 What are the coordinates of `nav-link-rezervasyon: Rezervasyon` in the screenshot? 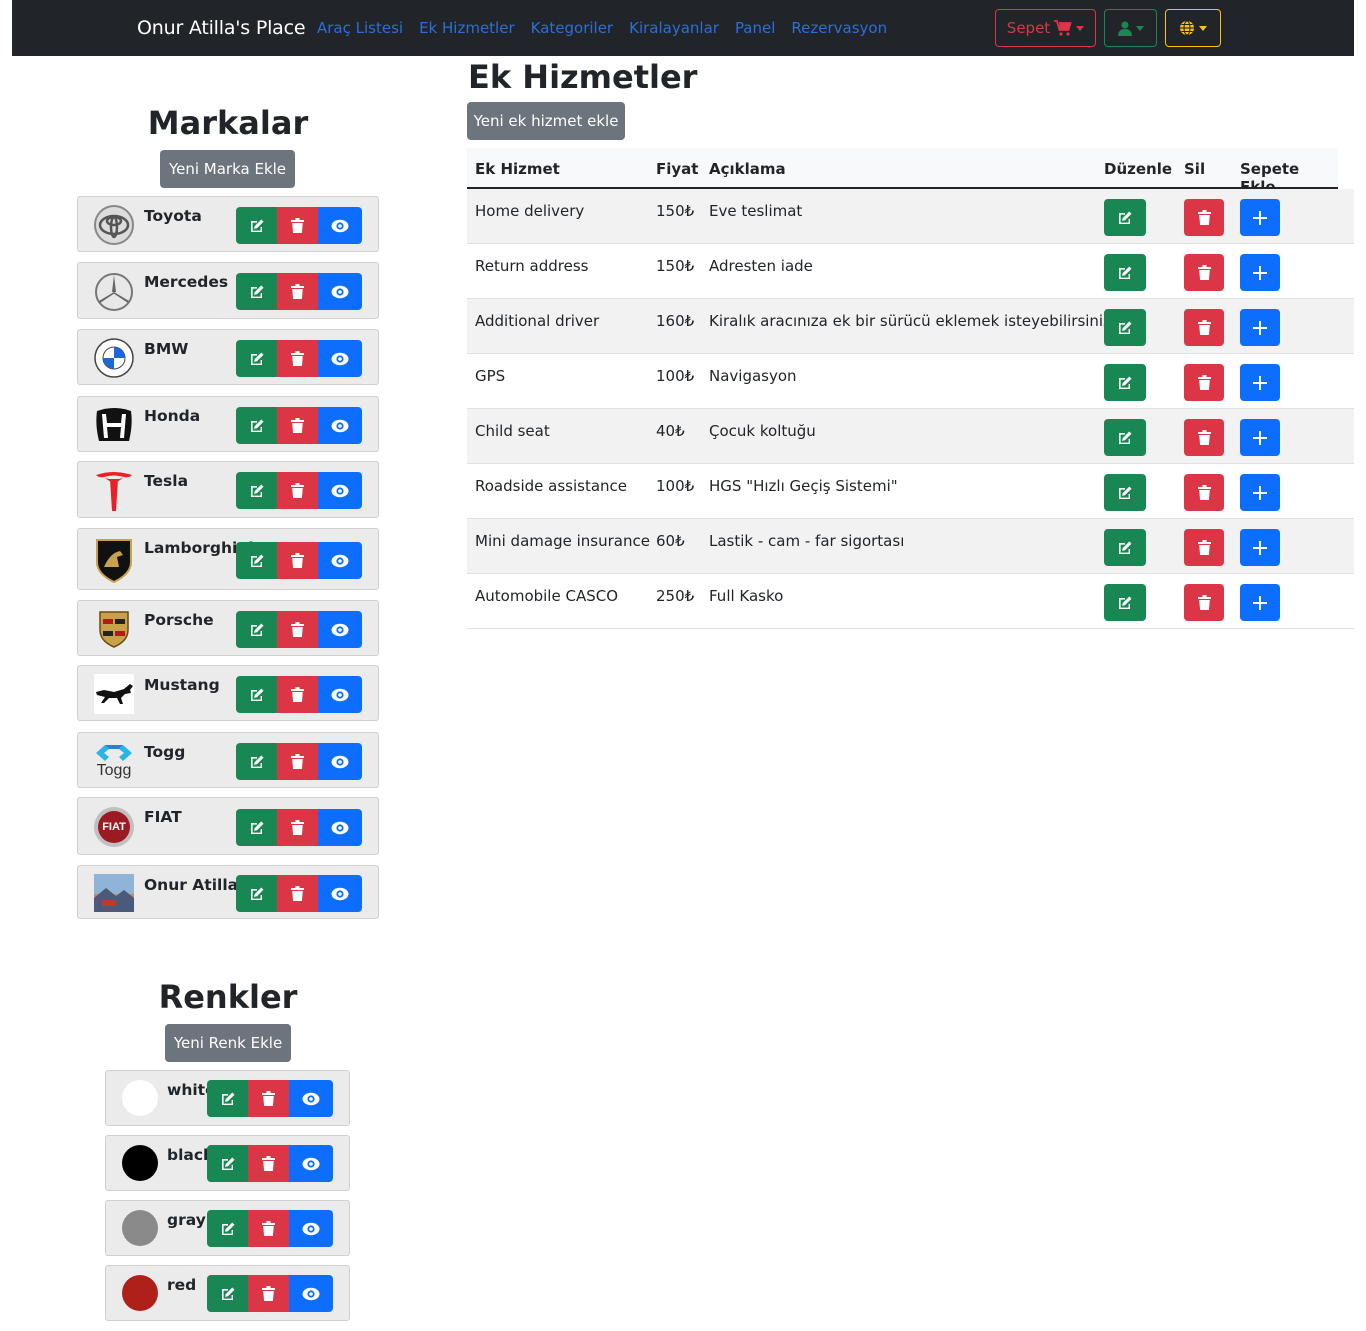 It's located at (839, 28).